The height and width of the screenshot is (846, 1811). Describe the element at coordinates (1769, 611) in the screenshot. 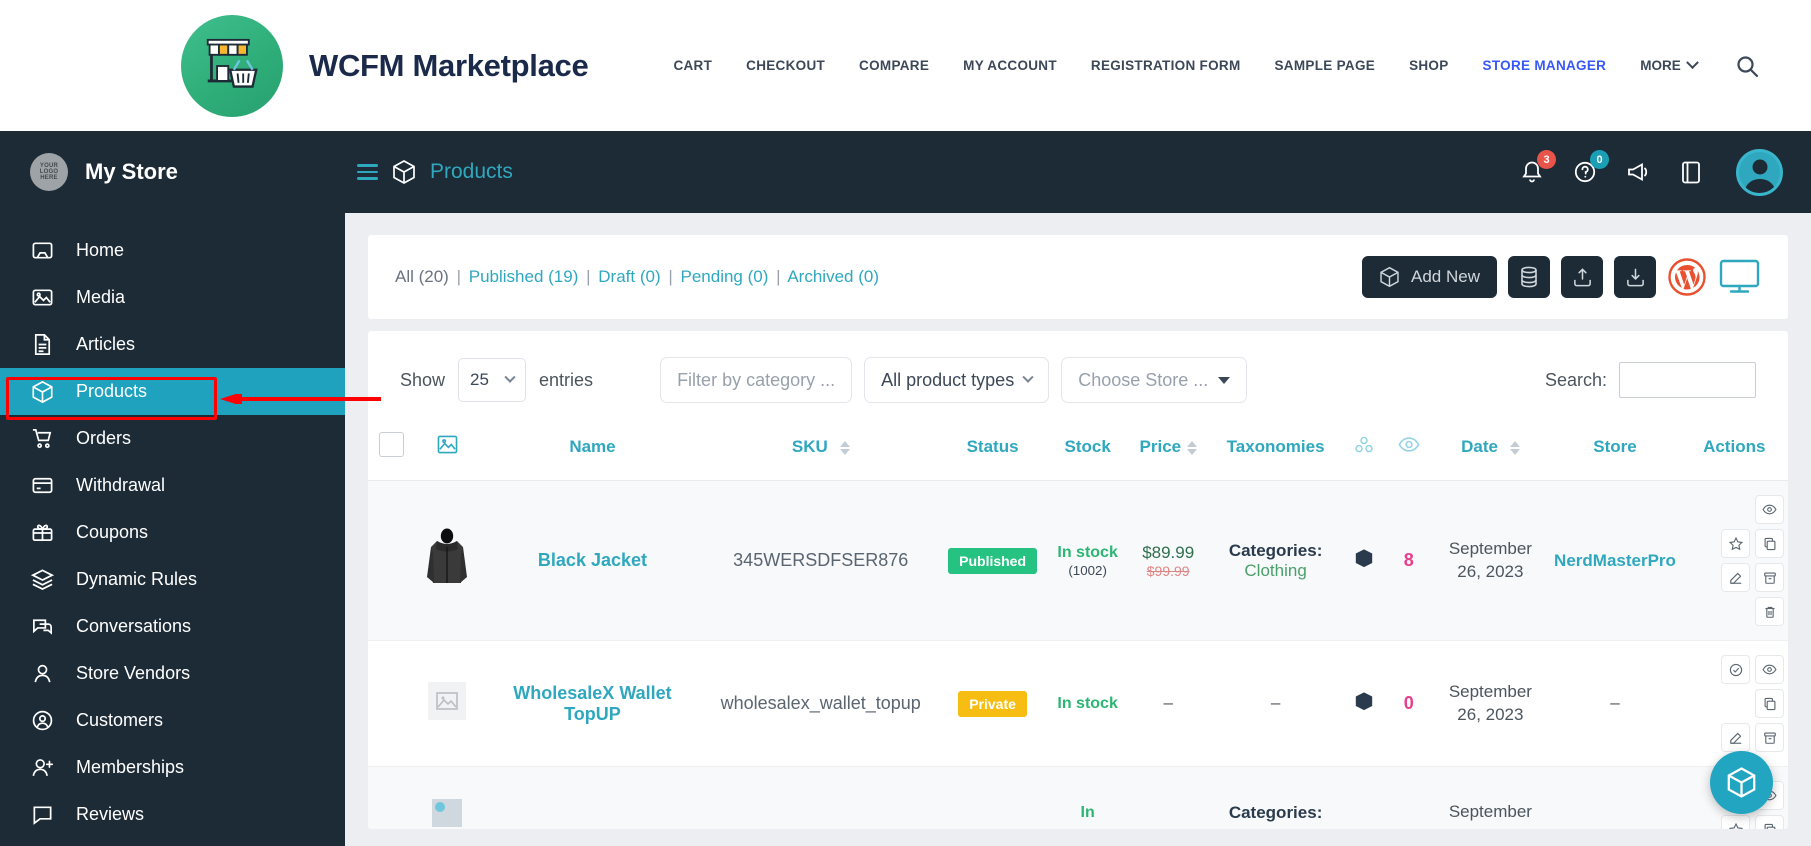

I see `trash-icon` at that location.